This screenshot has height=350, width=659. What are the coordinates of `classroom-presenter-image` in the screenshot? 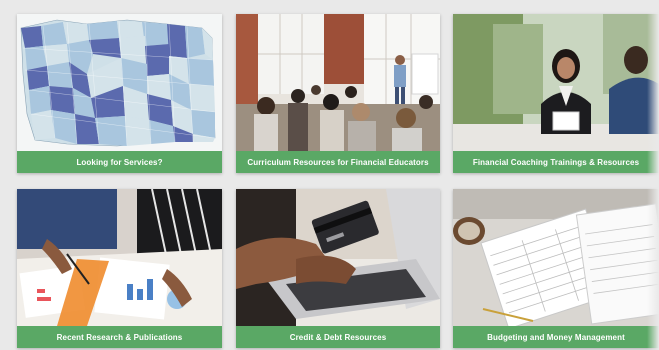 It's located at (338, 82).